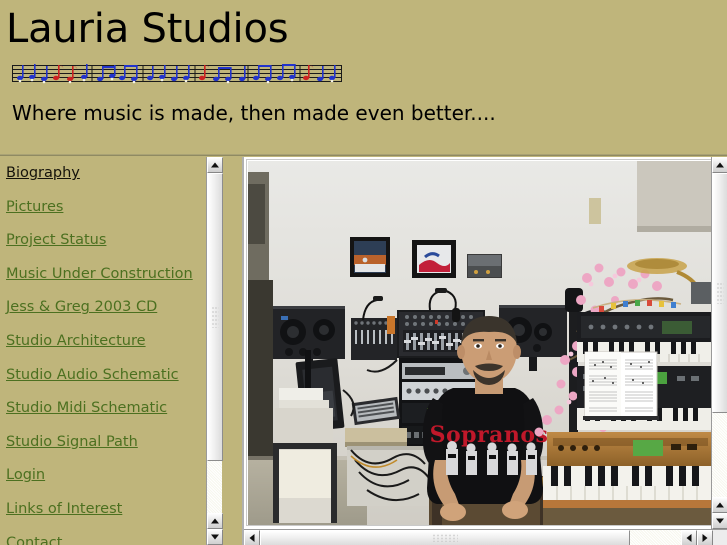  Describe the element at coordinates (113, 442) in the screenshot. I see `sidebar-item-studio-signal-path: Studio Signal Path` at that location.